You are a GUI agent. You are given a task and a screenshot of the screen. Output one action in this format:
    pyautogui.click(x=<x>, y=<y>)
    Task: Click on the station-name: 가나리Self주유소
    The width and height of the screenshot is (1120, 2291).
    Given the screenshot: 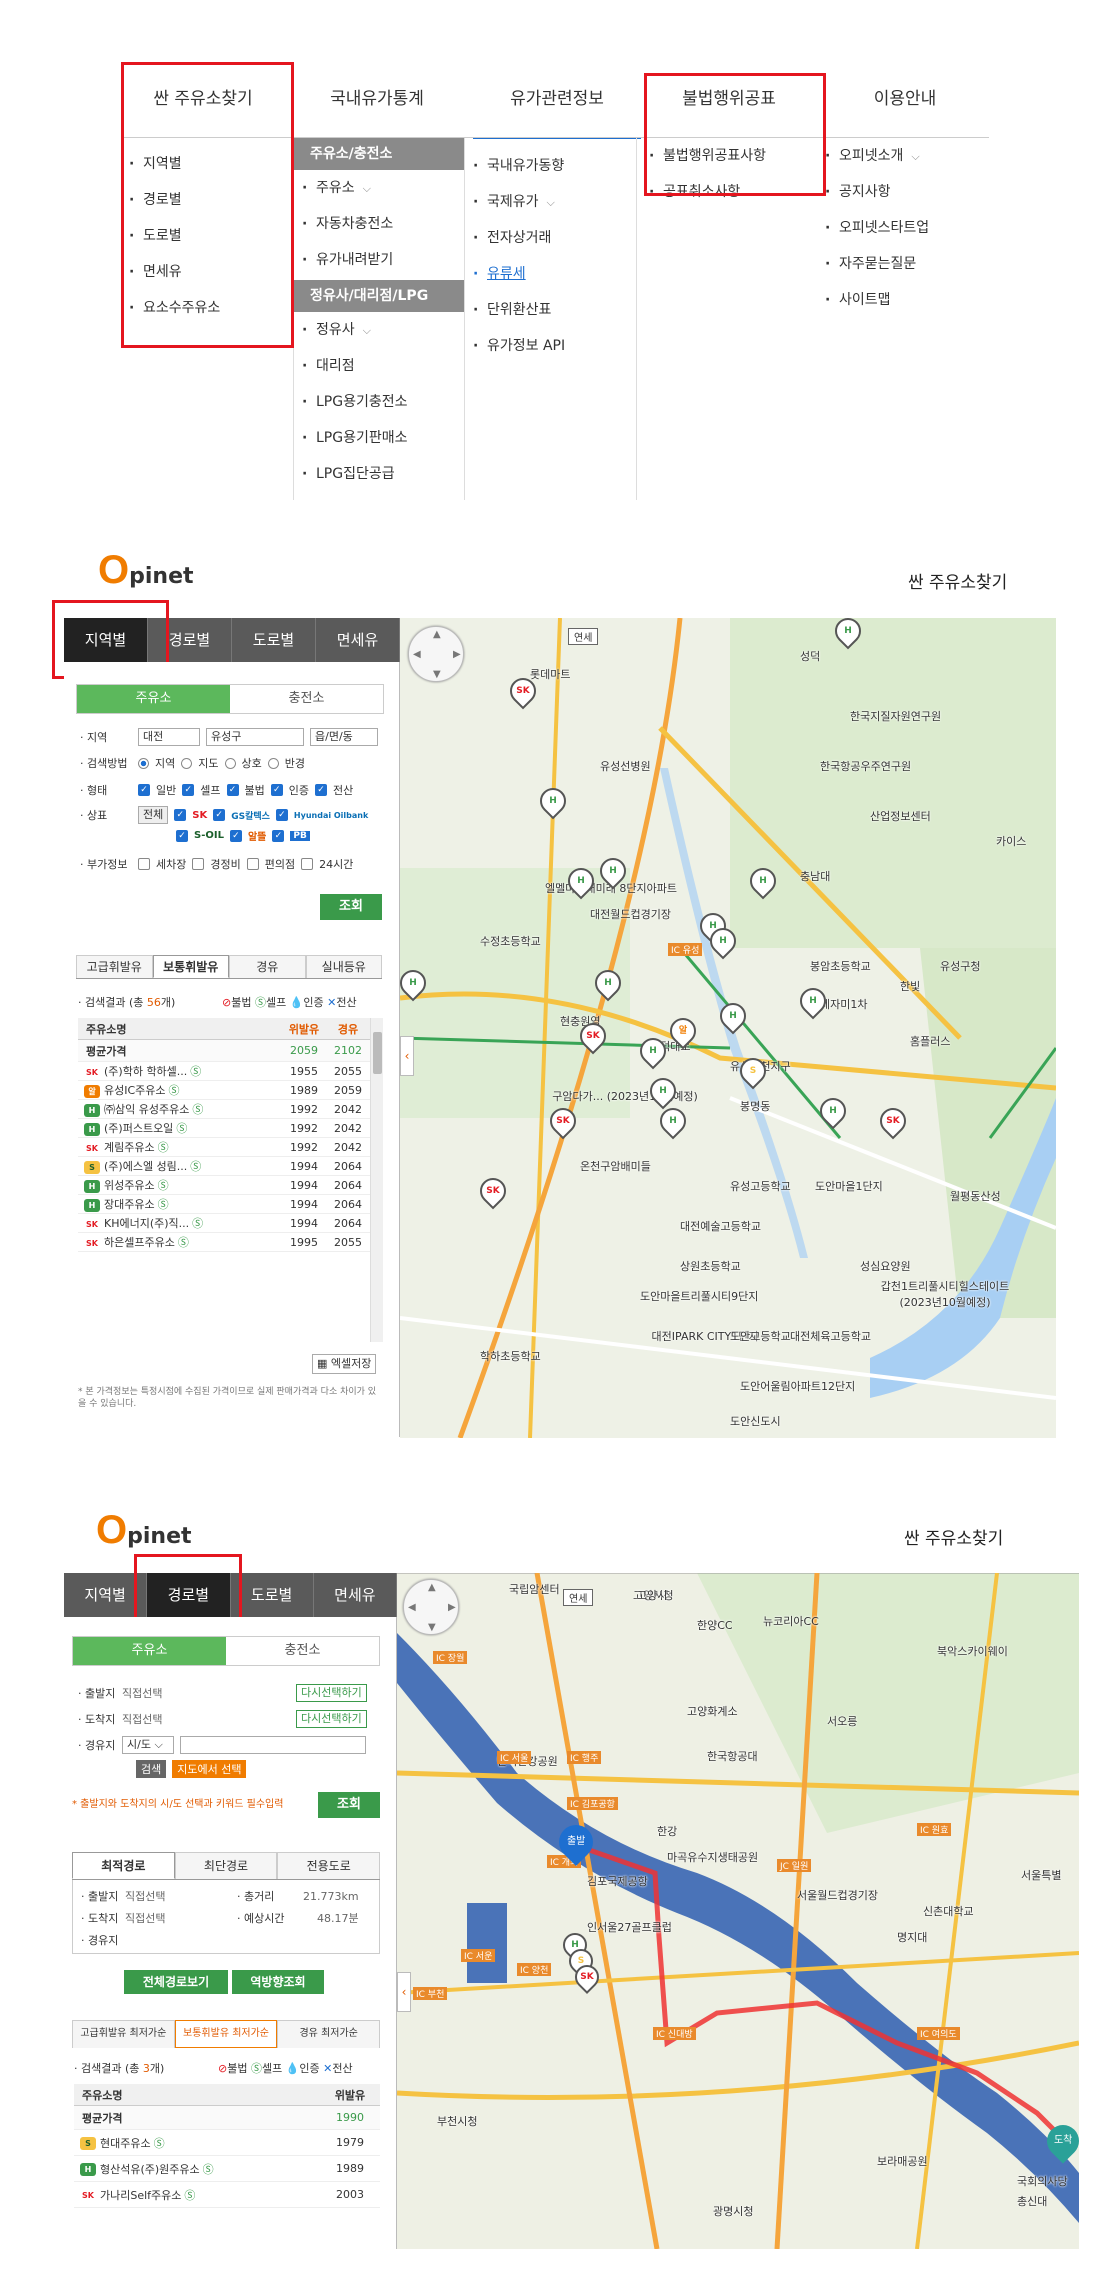 What is the action you would take?
    pyautogui.click(x=140, y=2195)
    